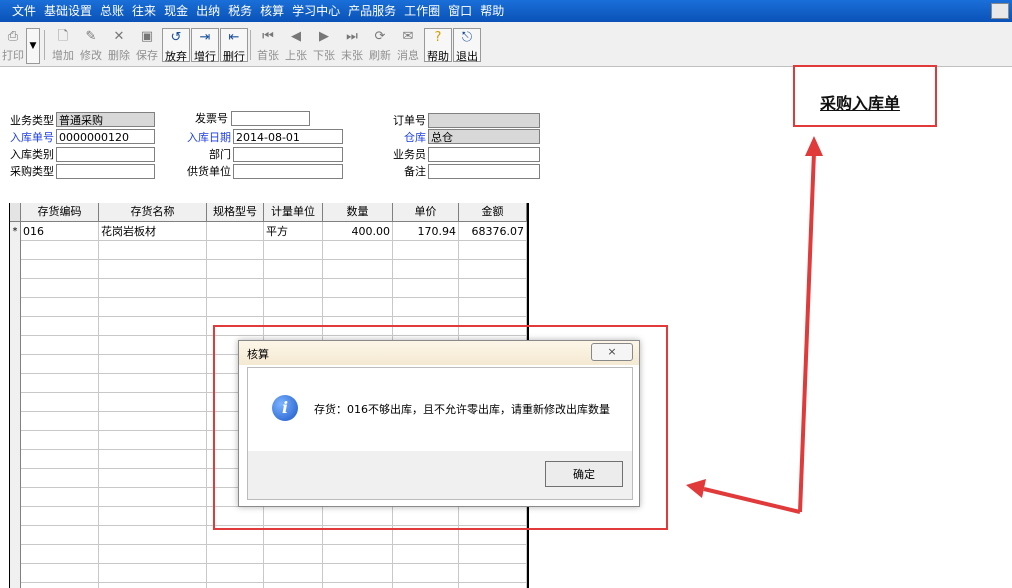 The image size is (1012, 588). What do you see at coordinates (24, 11) in the screenshot?
I see `menu-file: 文件` at bounding box center [24, 11].